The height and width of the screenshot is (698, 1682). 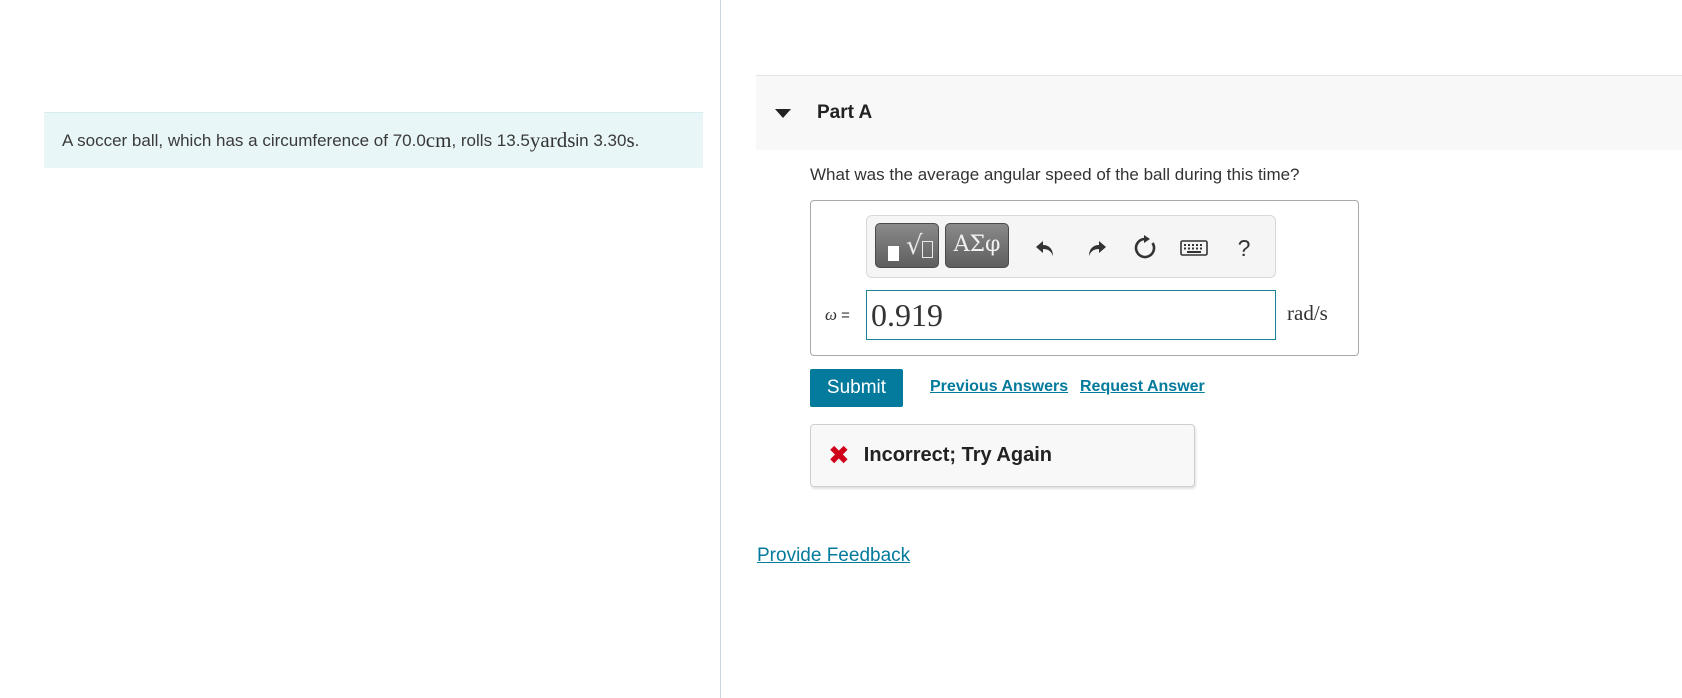 I want to click on greek-label: ΑΣφ, so click(x=977, y=244).